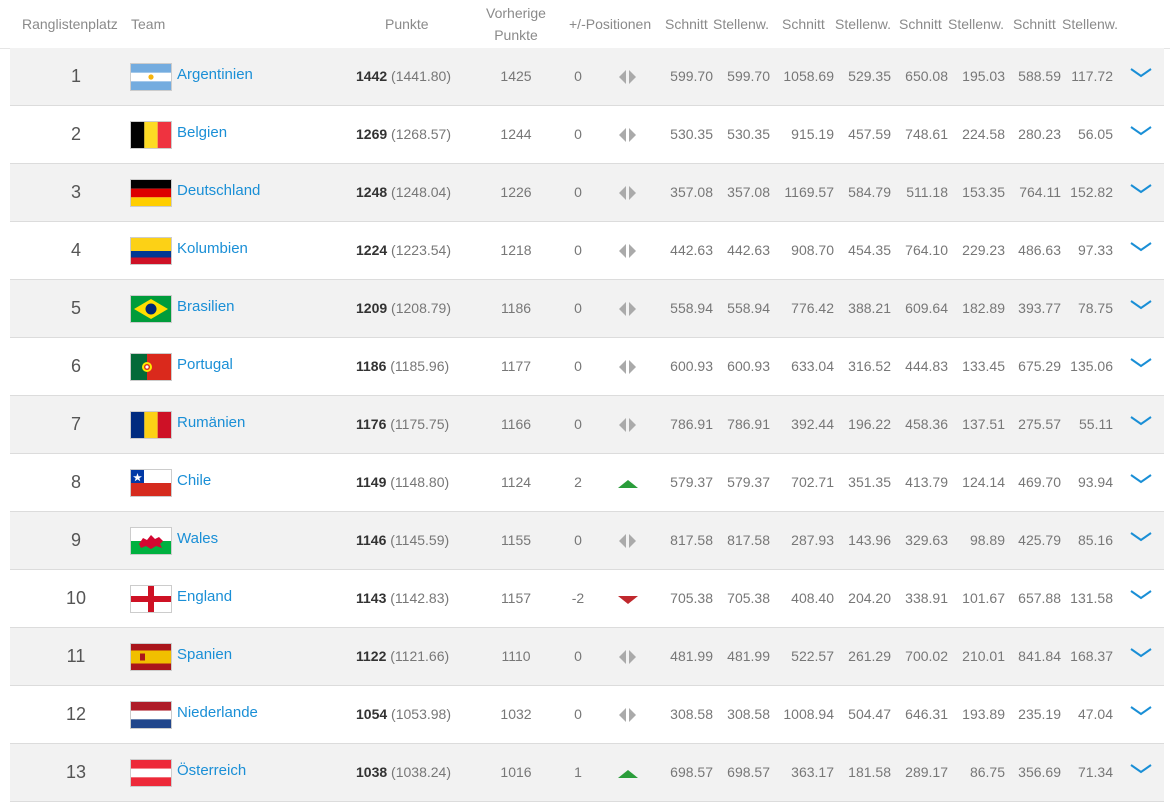 The width and height of the screenshot is (1170, 812). I want to click on team-link: Brasilien, so click(206, 308).